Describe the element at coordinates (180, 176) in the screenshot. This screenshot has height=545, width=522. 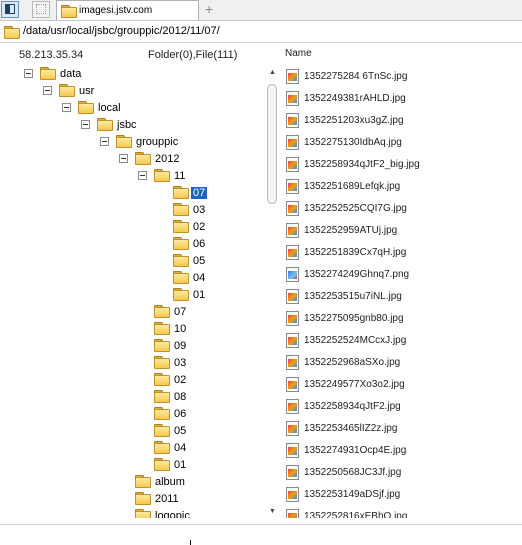
I see `tree-node-label: 11` at that location.